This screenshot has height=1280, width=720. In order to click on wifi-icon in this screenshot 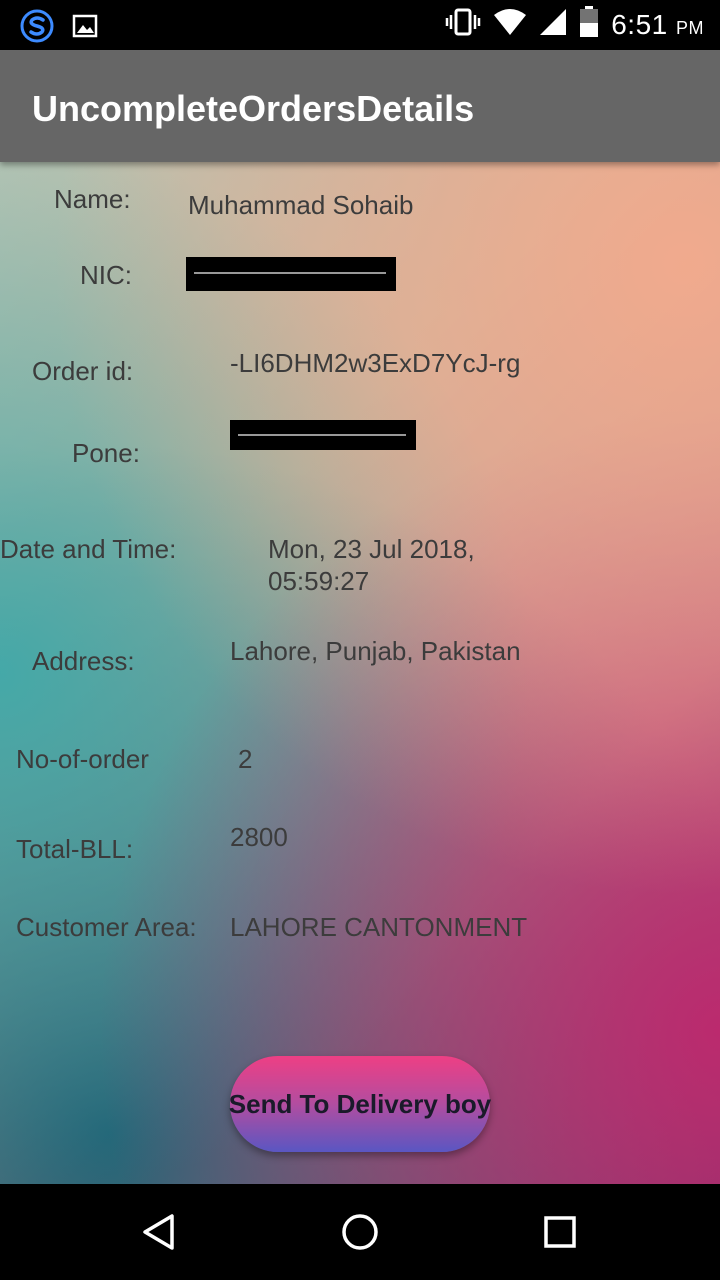, I will do `click(510, 24)`.